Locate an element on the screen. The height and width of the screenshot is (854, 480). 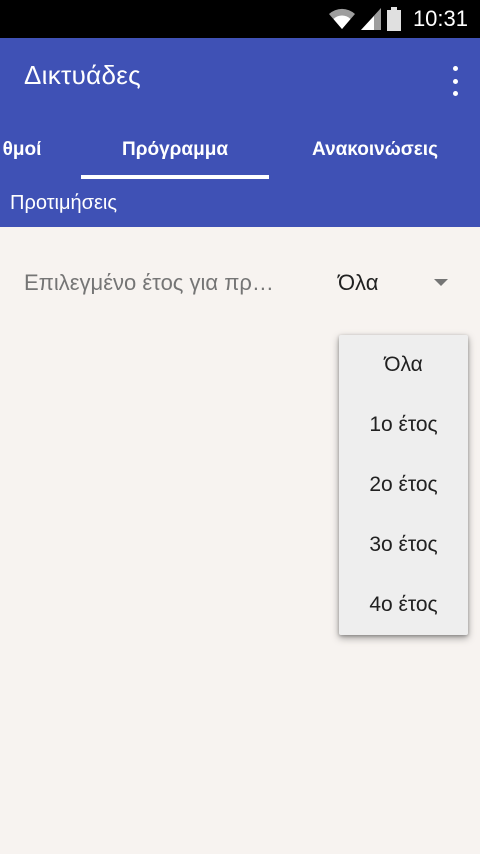
year-dropdown-menu: Όλα 1ο έτος 2ο έτος 3ο έτος 4ο έτος is located at coordinates (403, 485).